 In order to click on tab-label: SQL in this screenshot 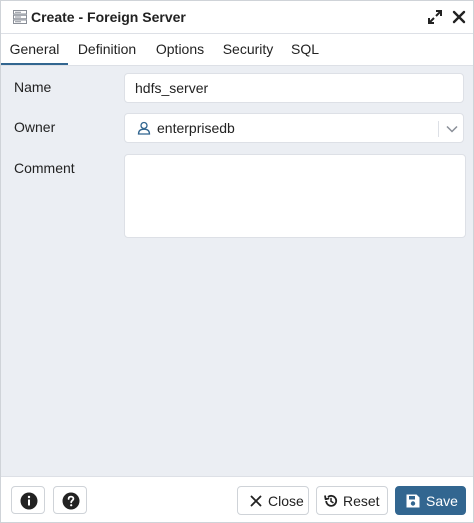, I will do `click(304, 49)`.